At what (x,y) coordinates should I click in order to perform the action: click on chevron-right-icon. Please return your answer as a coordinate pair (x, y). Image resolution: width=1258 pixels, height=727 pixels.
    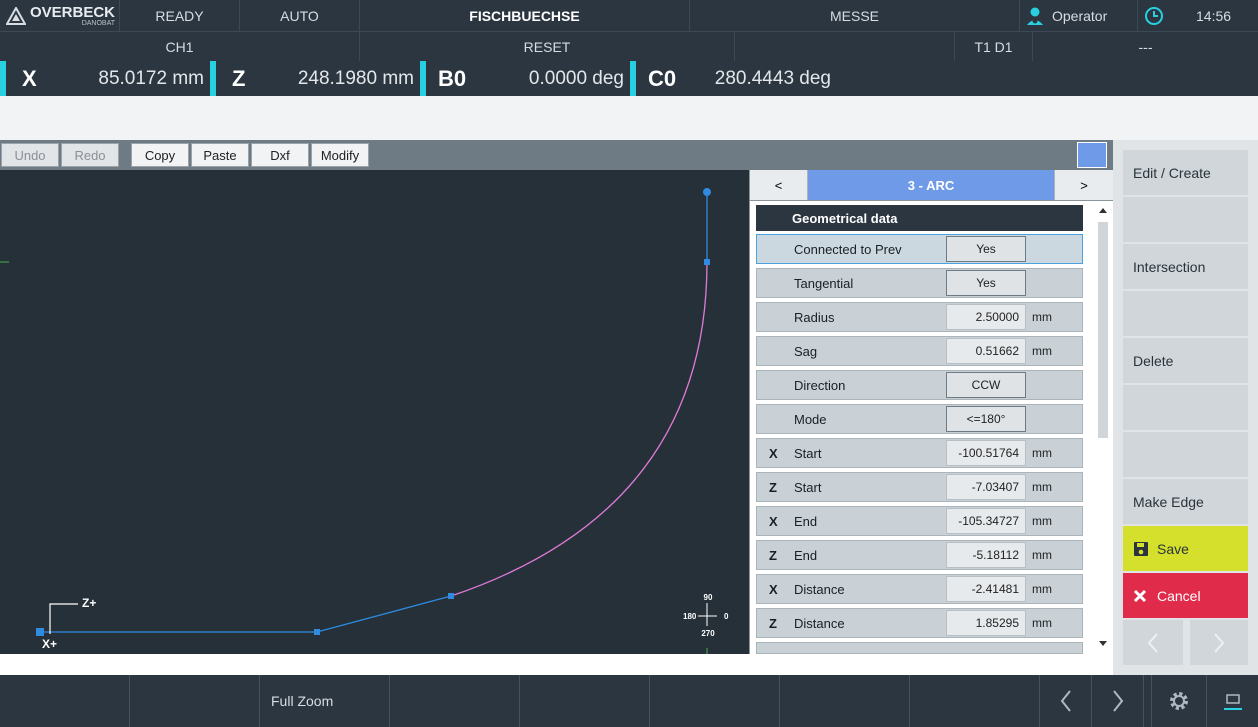
    Looking at the image, I should click on (1219, 642).